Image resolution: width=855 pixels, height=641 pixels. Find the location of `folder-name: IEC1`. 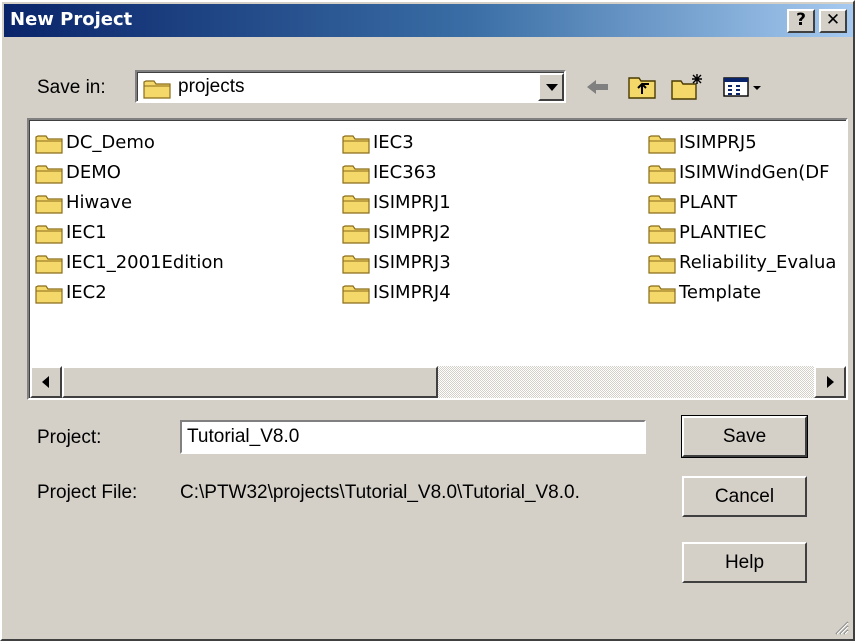

folder-name: IEC1 is located at coordinates (86, 232).